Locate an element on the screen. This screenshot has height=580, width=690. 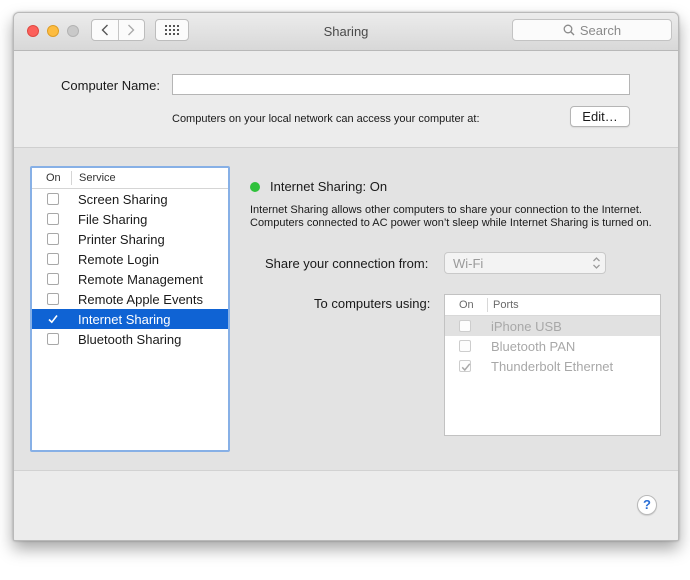
service-row-internet-sharing: Internet Sharing is located at coordinates (130, 319).